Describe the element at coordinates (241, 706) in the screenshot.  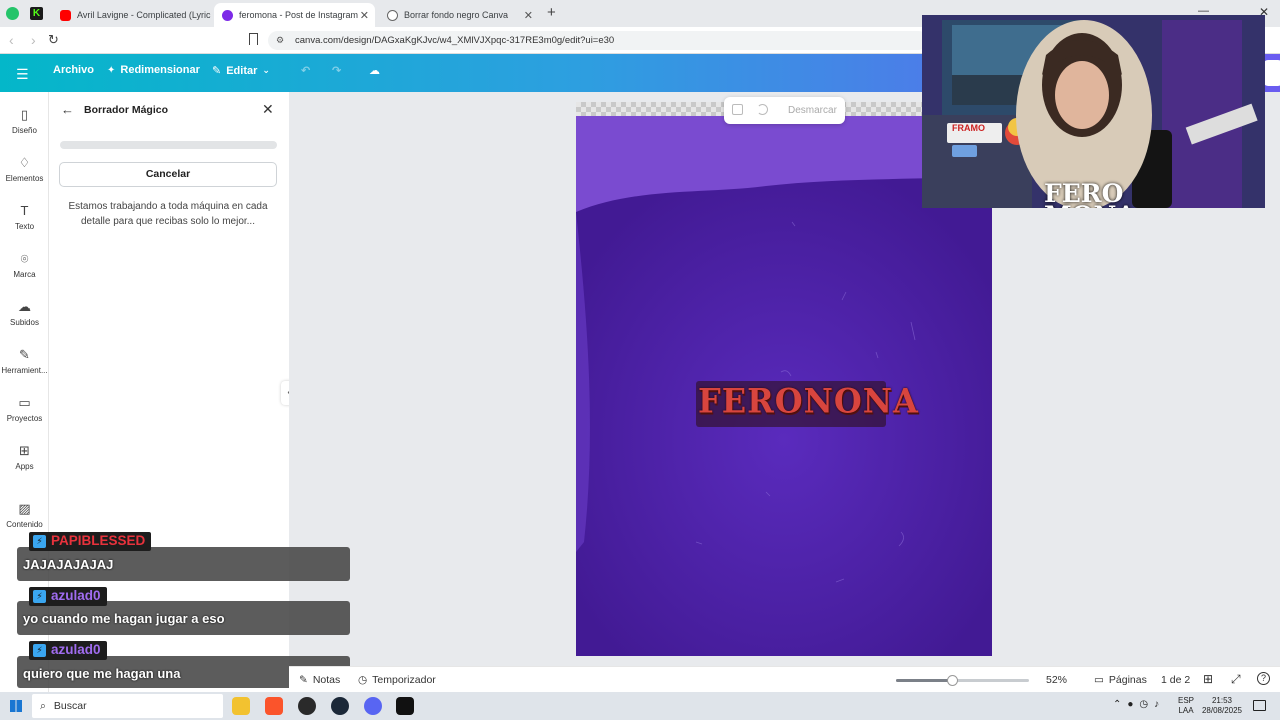
I see `file-explorer-icon` at that location.